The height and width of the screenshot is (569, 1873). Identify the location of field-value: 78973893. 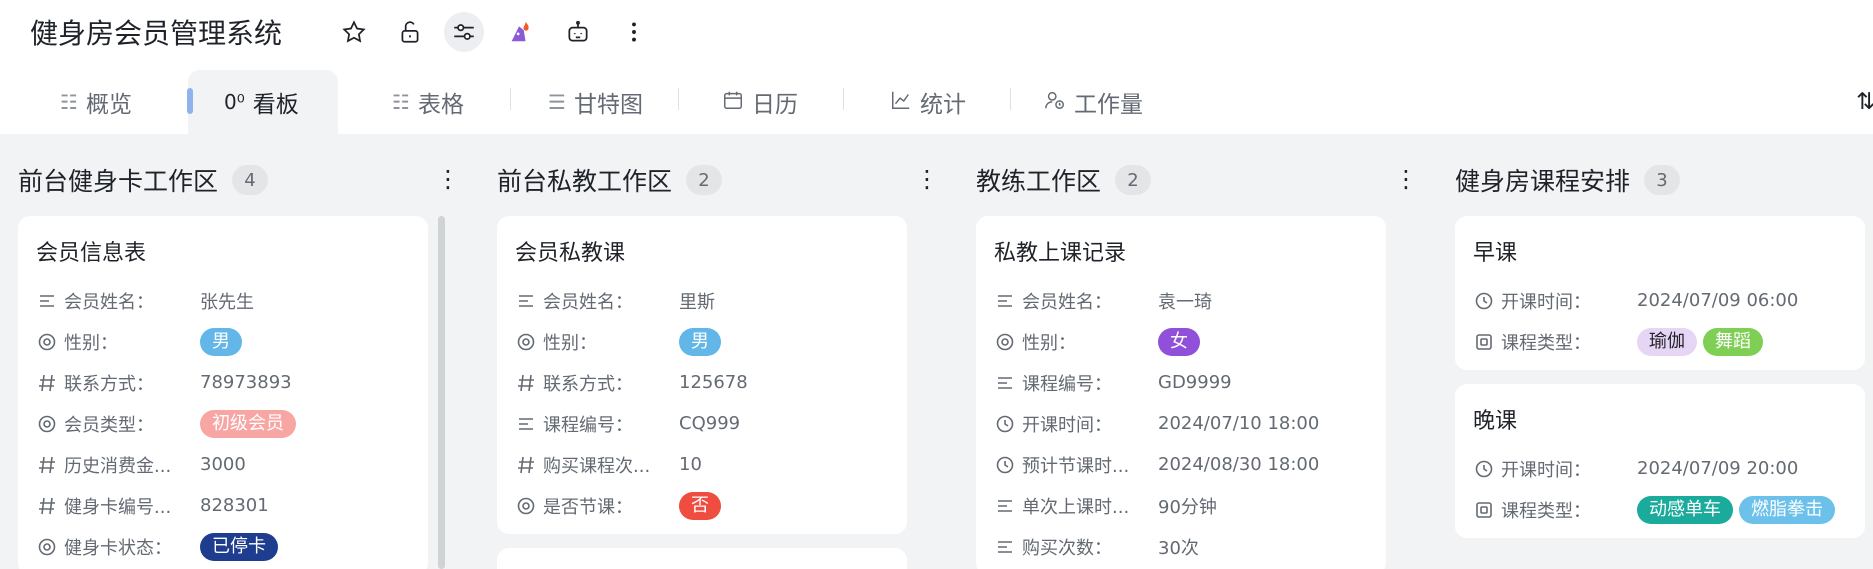
(246, 382).